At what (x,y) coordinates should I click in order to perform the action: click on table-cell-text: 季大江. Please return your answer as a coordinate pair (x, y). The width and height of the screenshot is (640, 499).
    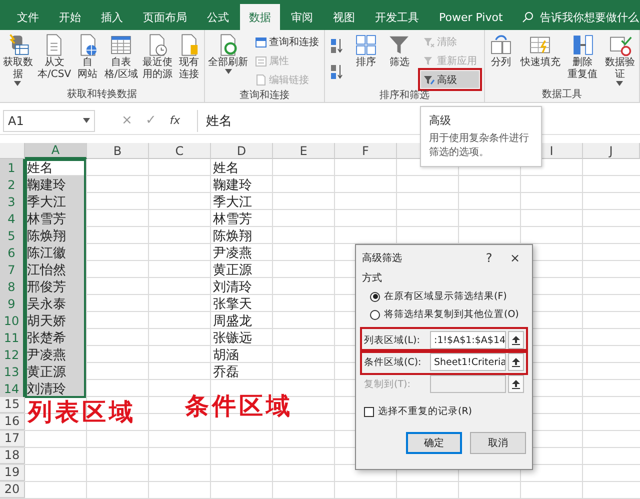
    Looking at the image, I should click on (232, 202).